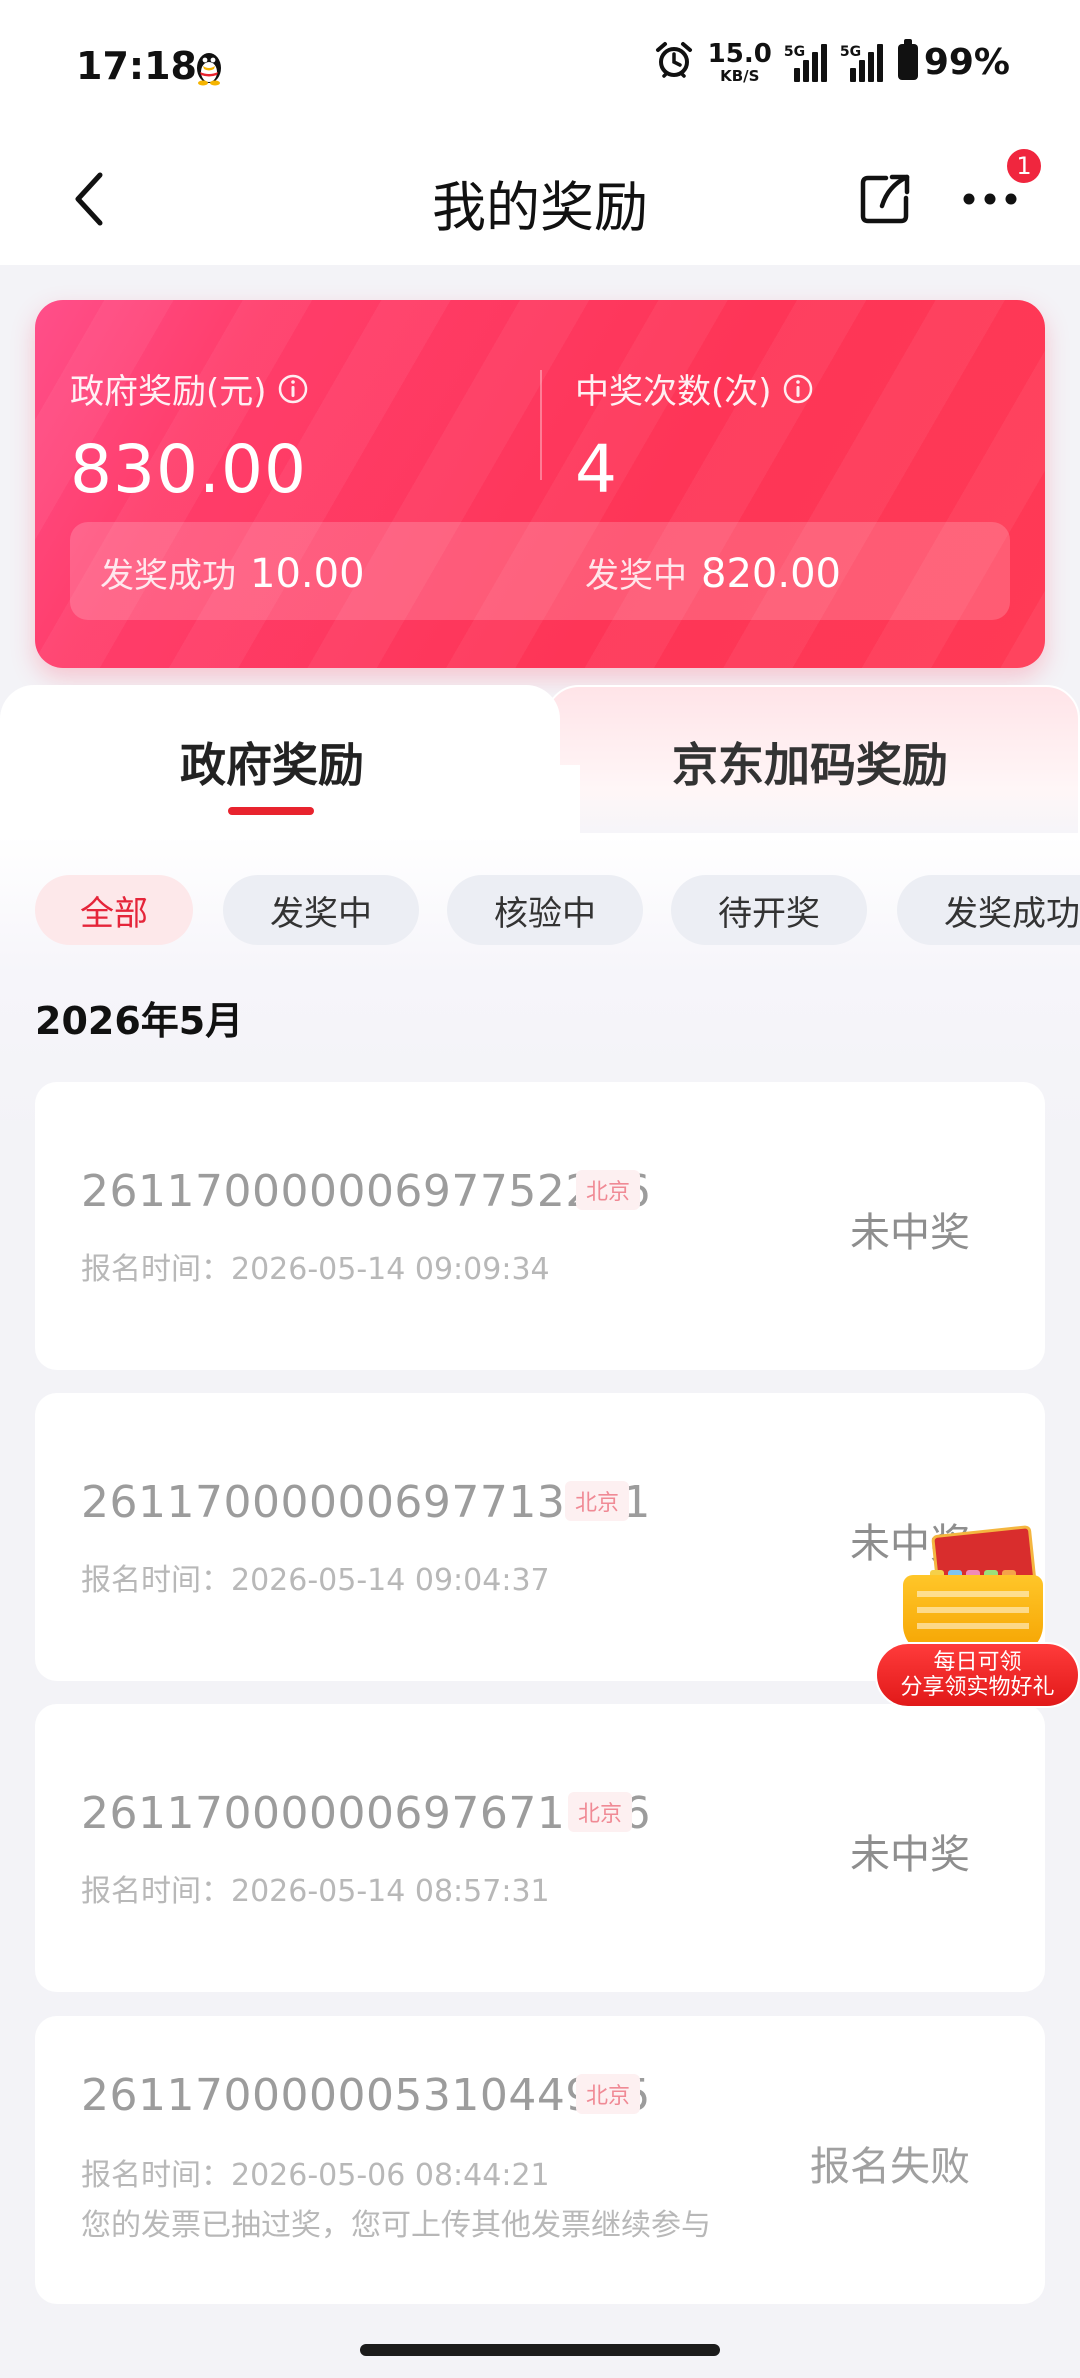 This screenshot has height=2378, width=1080. Describe the element at coordinates (545, 910) in the screenshot. I see `filter-chip-verifying: 核验中` at that location.